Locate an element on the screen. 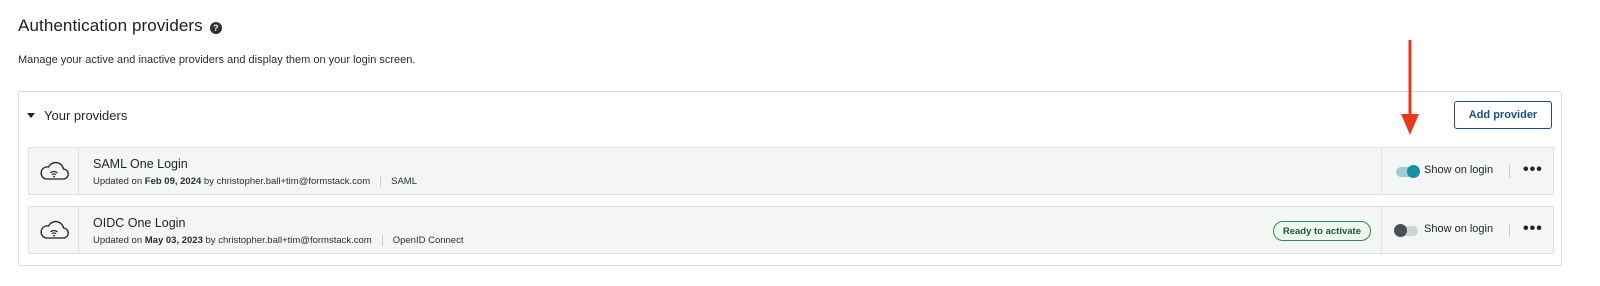 This screenshot has height=286, width=1600. annotation-arrow-icon is located at coordinates (1410, 87).